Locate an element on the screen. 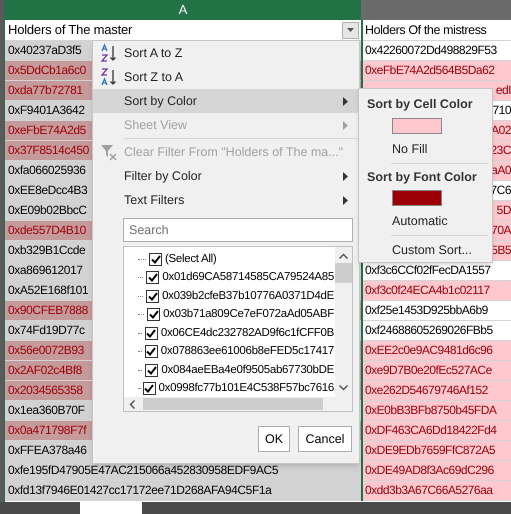  table-cell: 0xfd13f7946E01427cc17172ee71D268AFA94C5F1a is located at coordinates (183, 491).